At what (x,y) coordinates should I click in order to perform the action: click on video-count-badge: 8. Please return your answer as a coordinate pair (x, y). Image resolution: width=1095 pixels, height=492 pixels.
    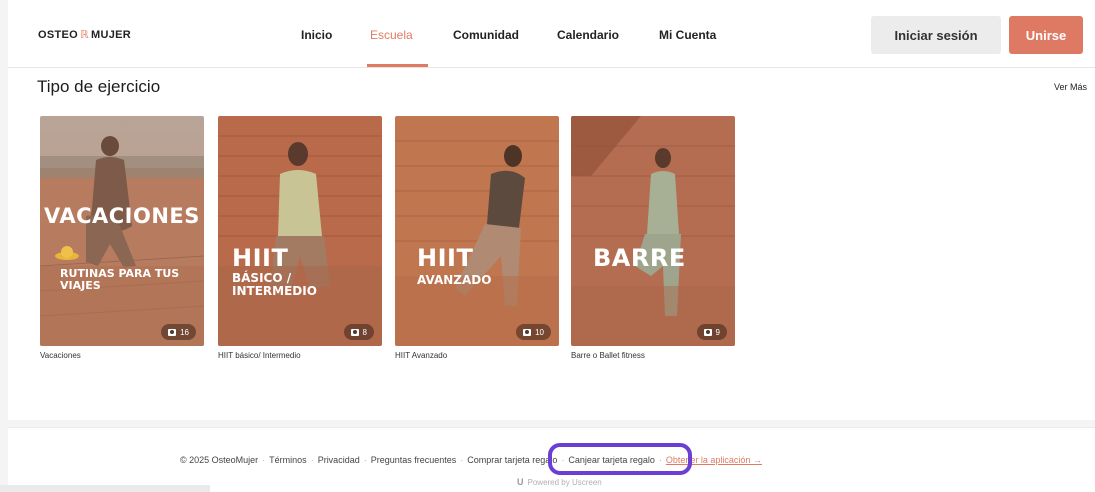
    Looking at the image, I should click on (358, 332).